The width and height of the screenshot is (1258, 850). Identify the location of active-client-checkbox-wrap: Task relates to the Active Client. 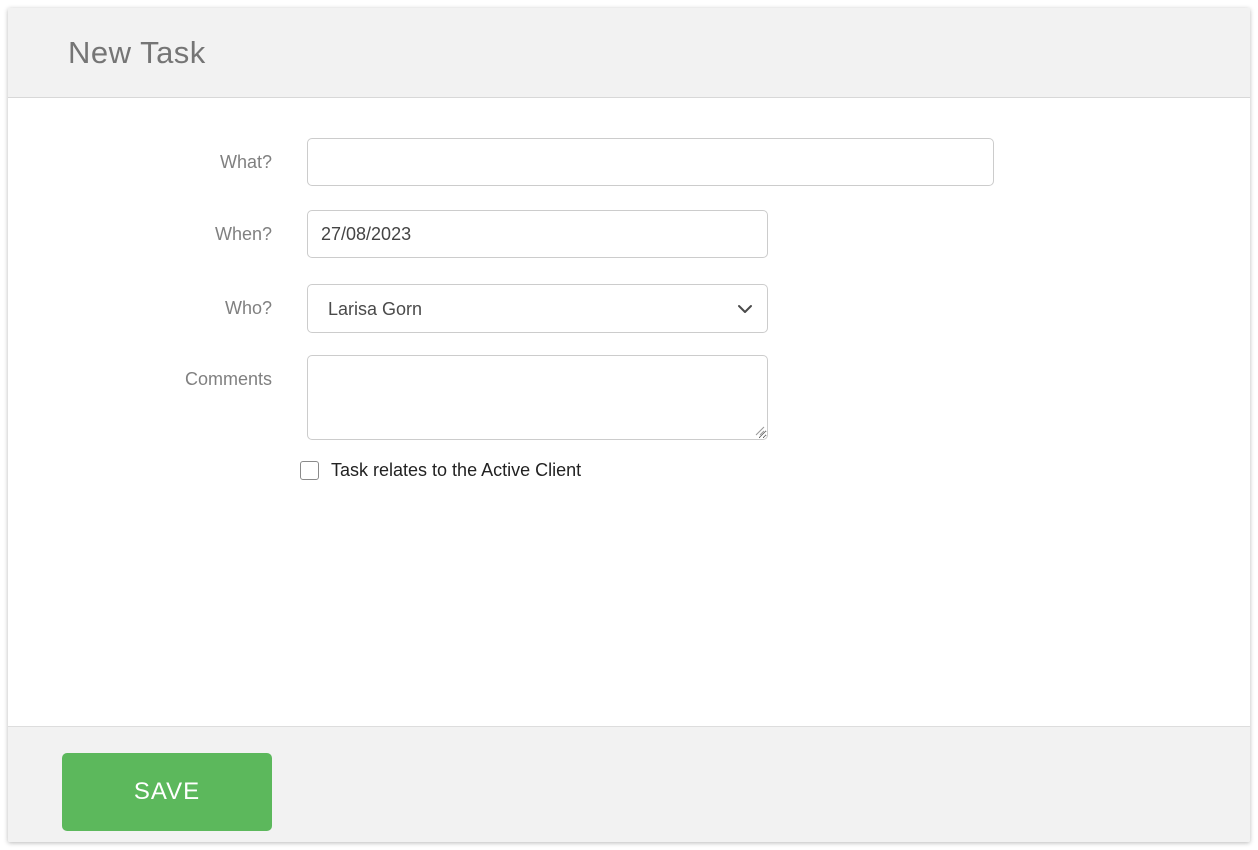
(775, 470).